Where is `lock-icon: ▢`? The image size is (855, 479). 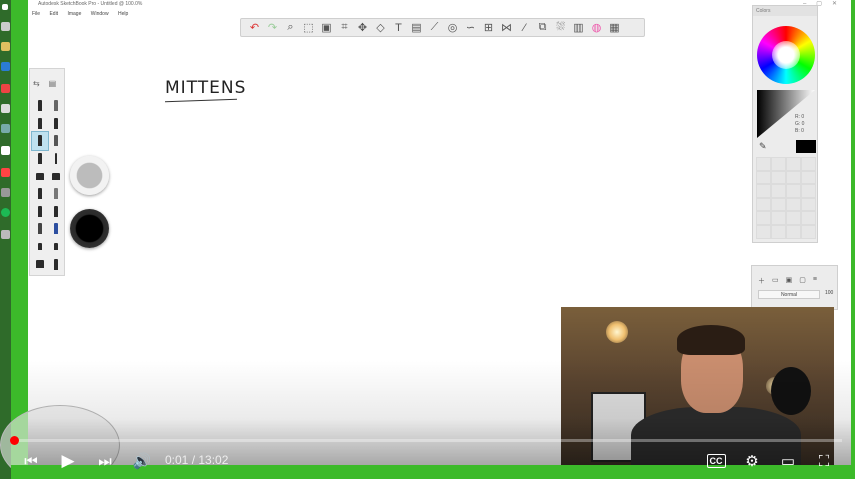
lock-icon: ▢ is located at coordinates (802, 281).